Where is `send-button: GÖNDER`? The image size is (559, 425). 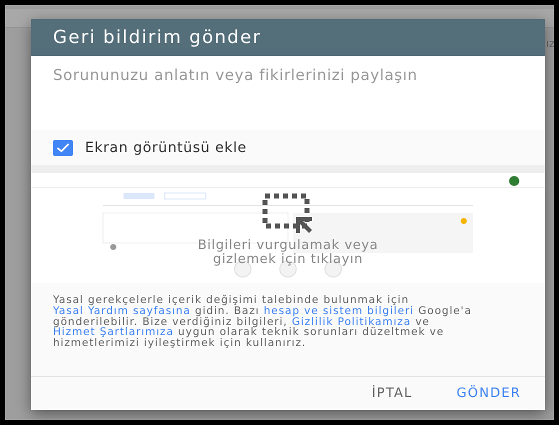 send-button: GÖNDER is located at coordinates (488, 393).